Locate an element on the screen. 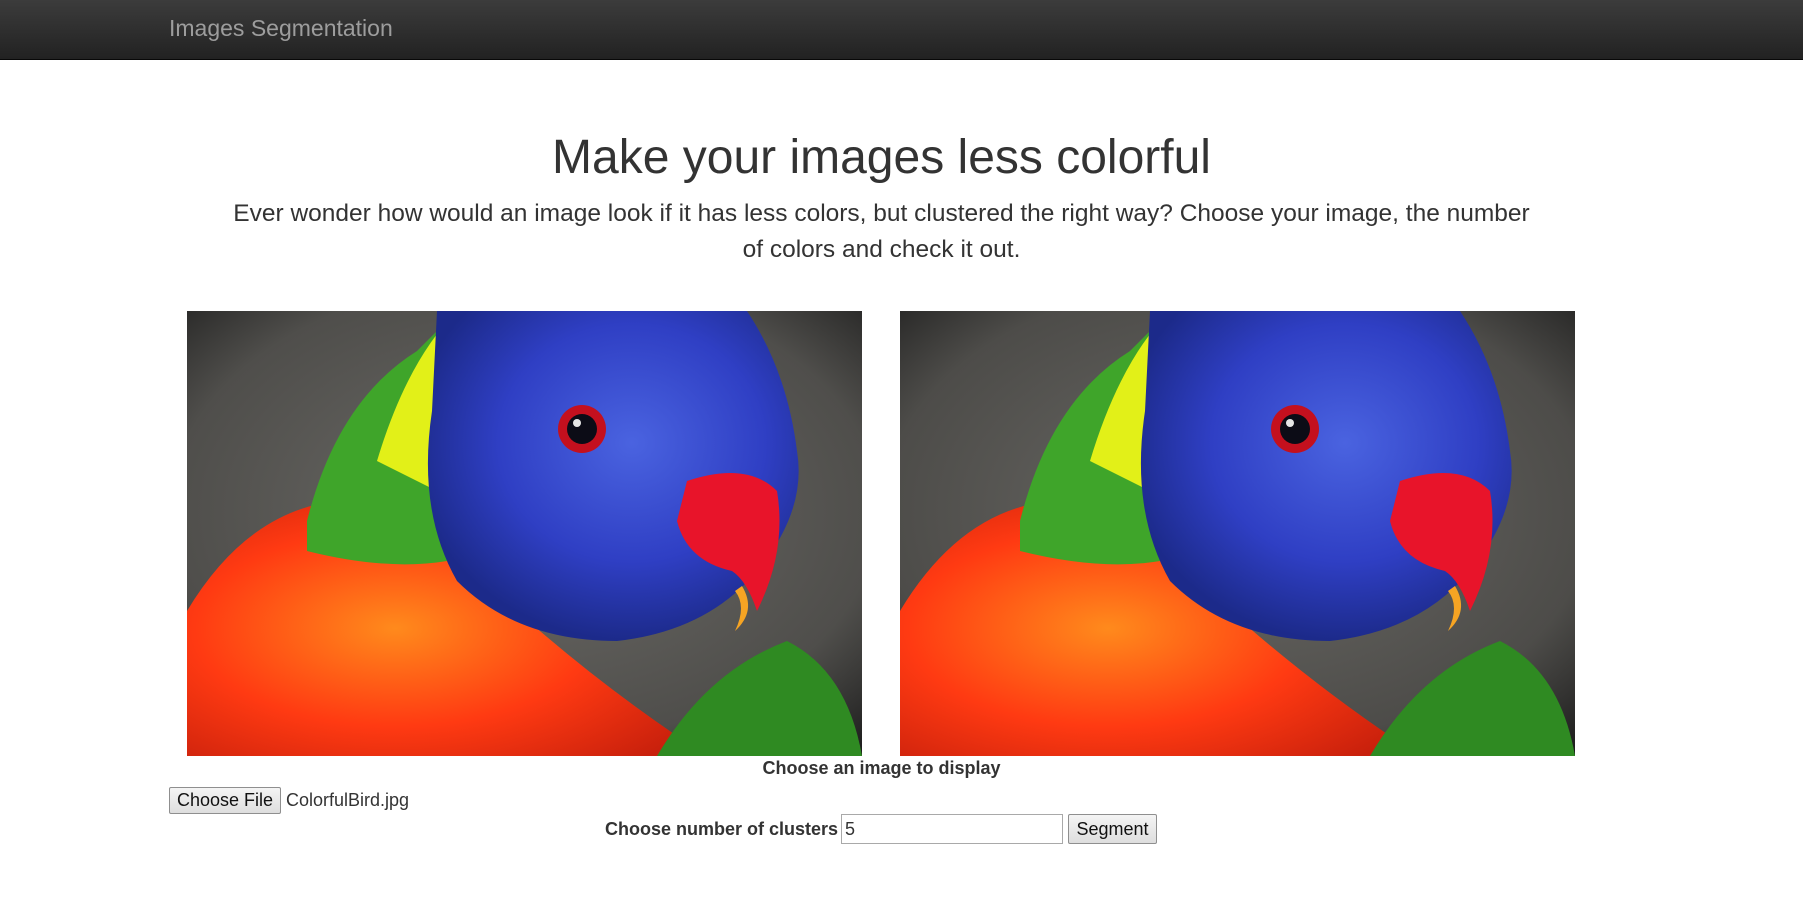  clusters-input is located at coordinates (952, 829).